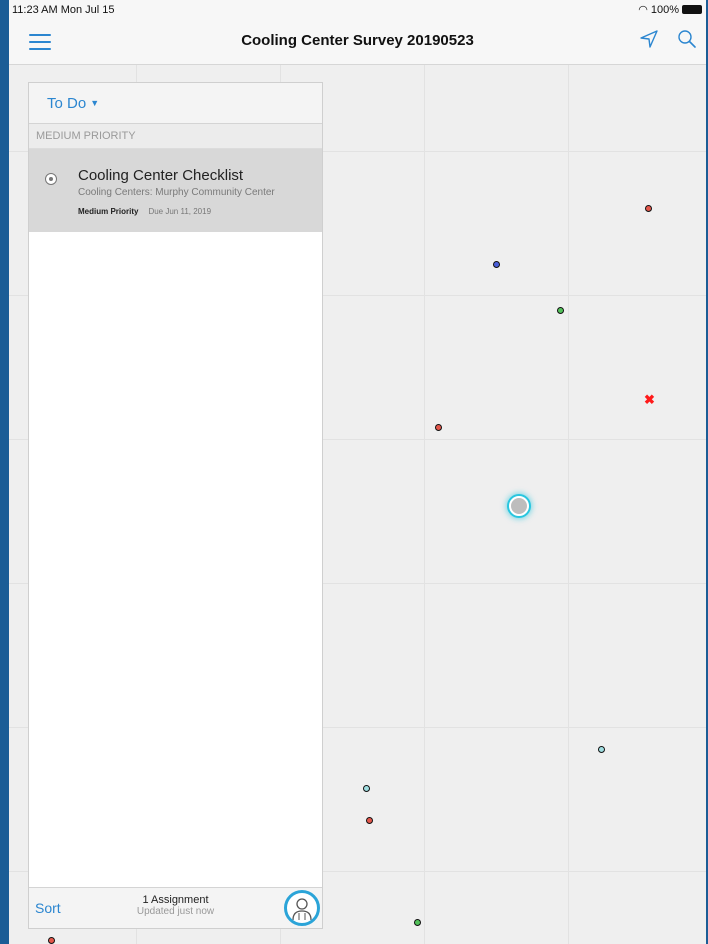 The image size is (708, 944). I want to click on panel-footer: Sort 1 Assignment Updated just now, so click(175, 907).